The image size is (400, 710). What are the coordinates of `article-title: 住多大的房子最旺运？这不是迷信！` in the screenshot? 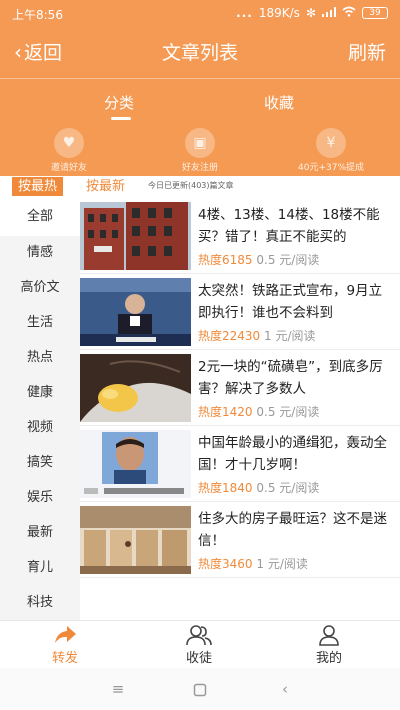 It's located at (292, 530).